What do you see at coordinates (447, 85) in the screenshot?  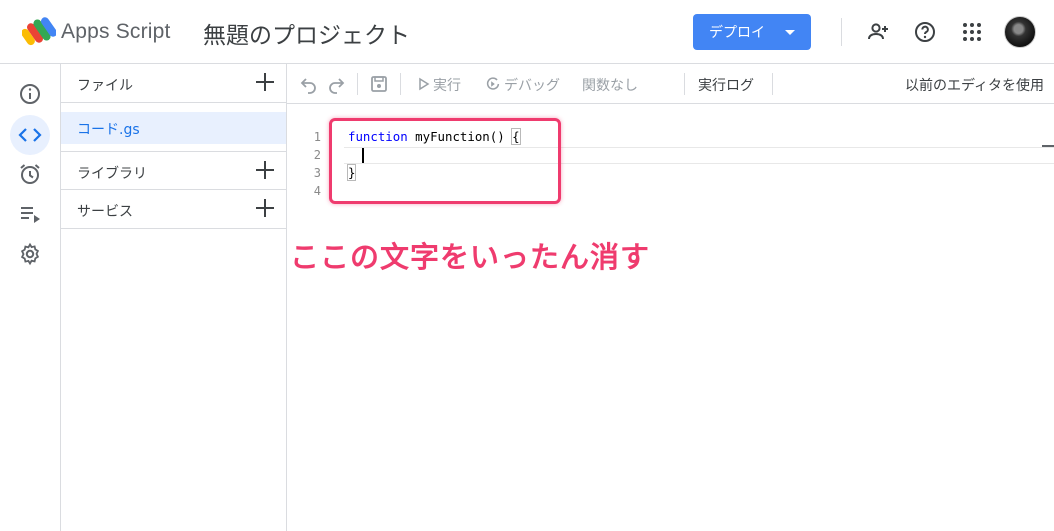 I see `run-button: 実行` at bounding box center [447, 85].